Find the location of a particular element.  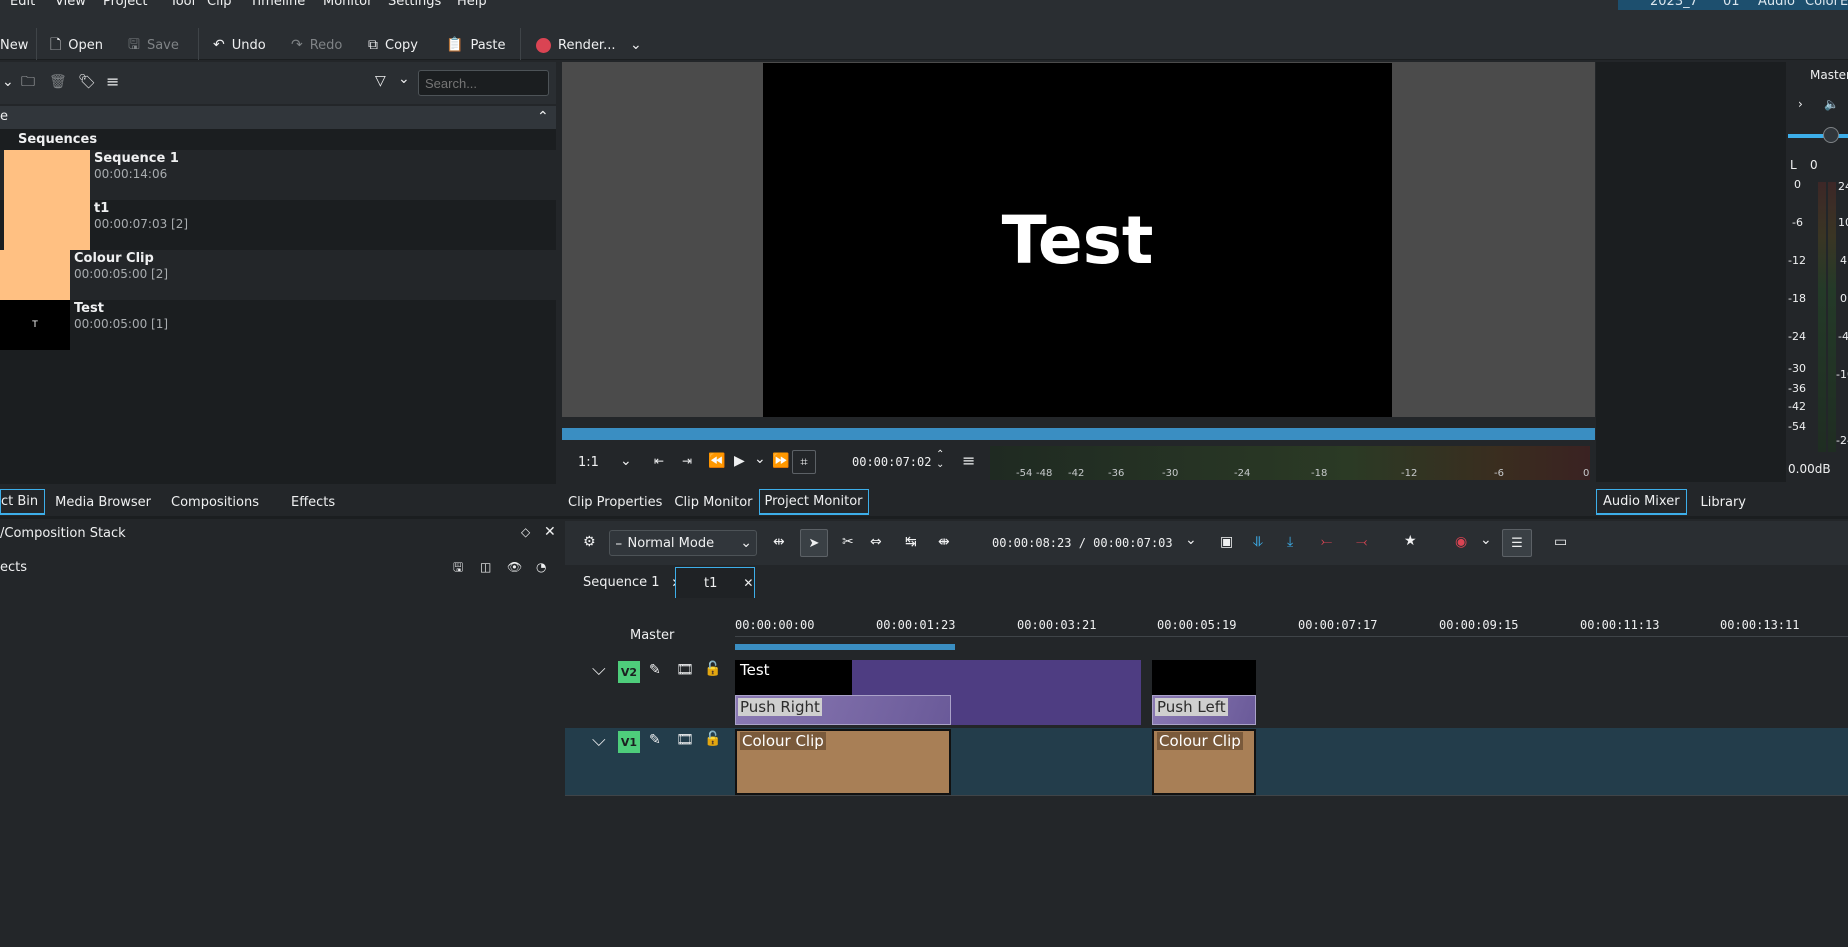

tab-project-monitor: Project Monitor is located at coordinates (813, 502).